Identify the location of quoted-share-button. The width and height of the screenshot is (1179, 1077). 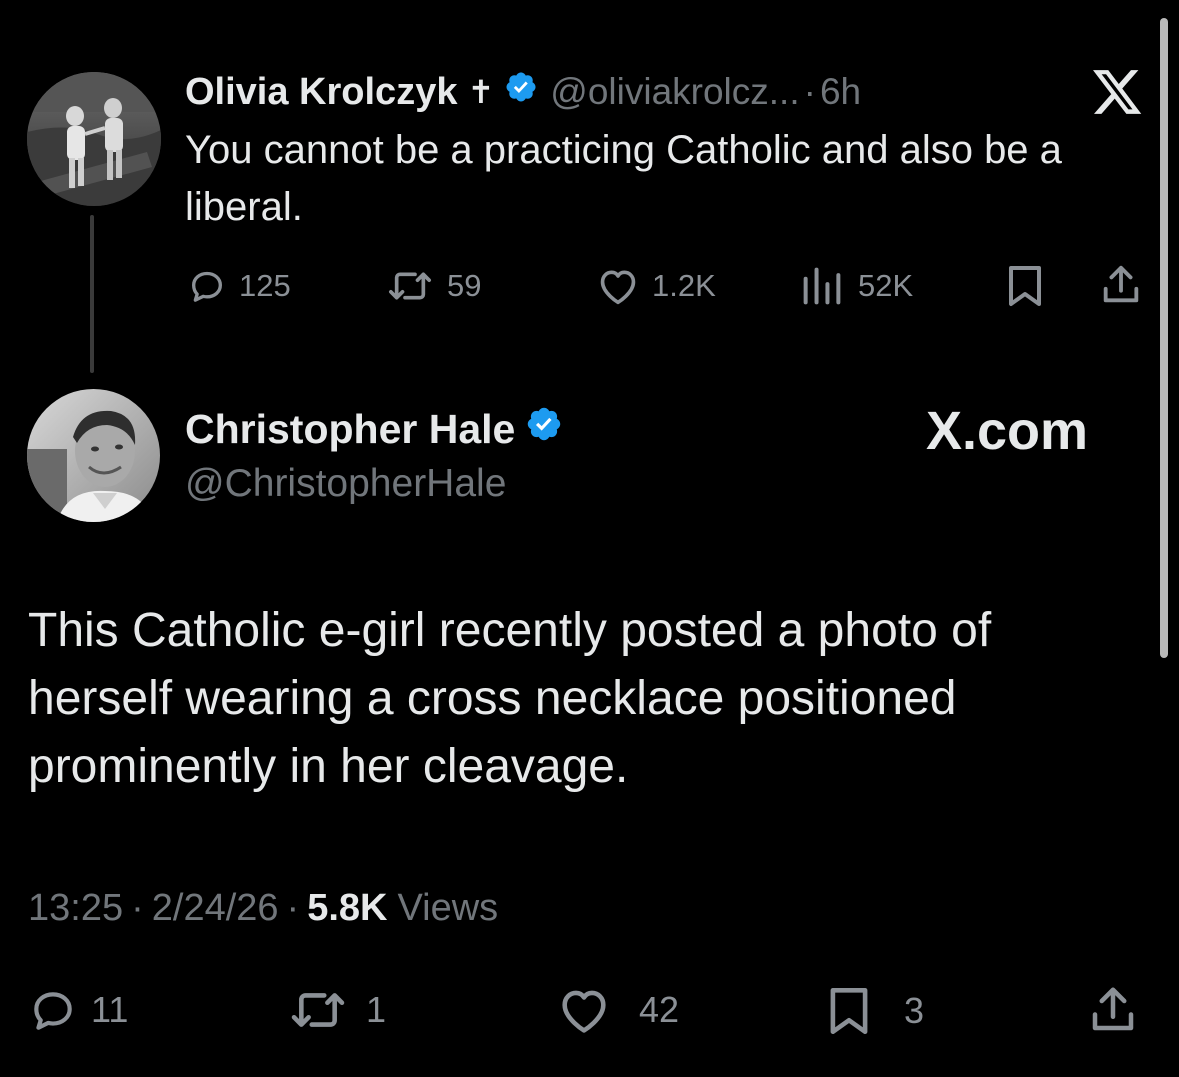
(1121, 285).